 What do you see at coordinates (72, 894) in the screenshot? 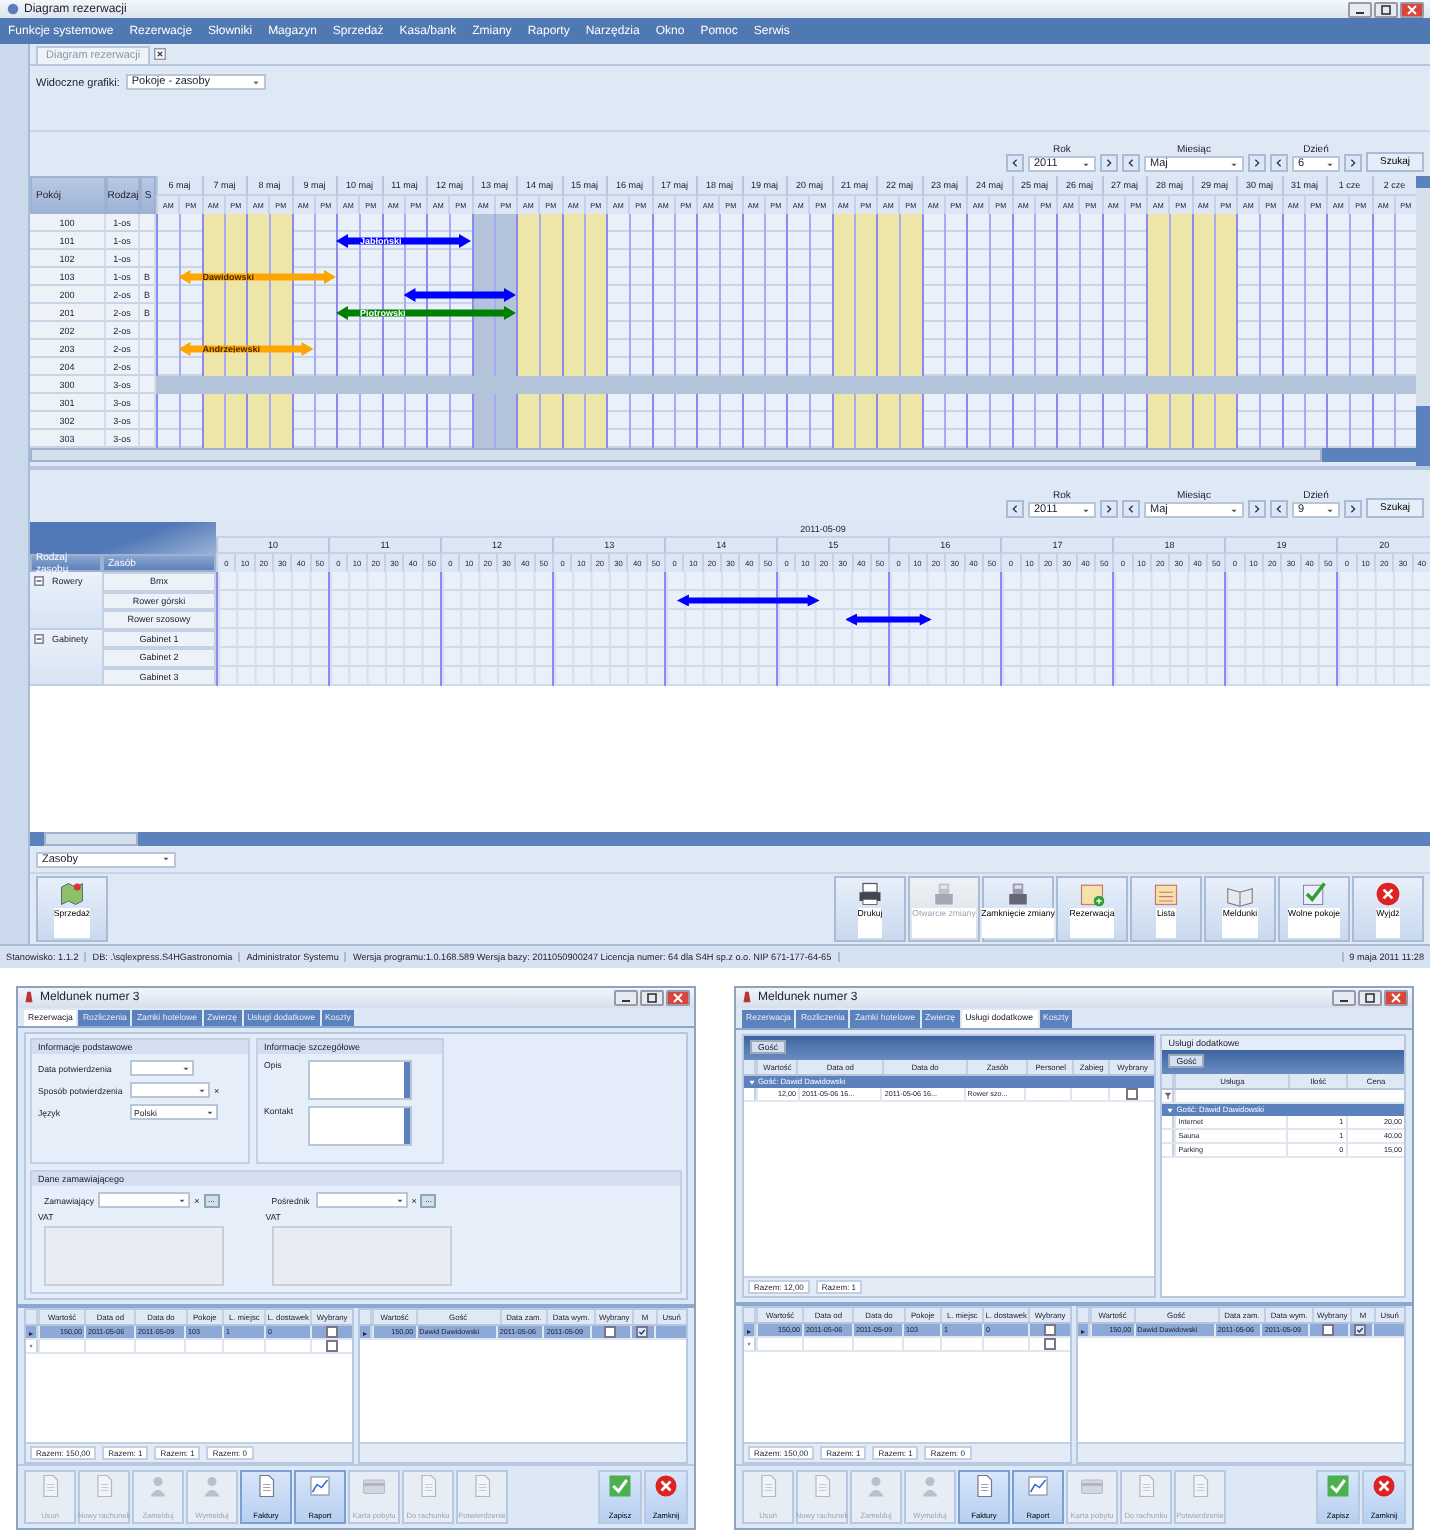
I see `map-icon` at bounding box center [72, 894].